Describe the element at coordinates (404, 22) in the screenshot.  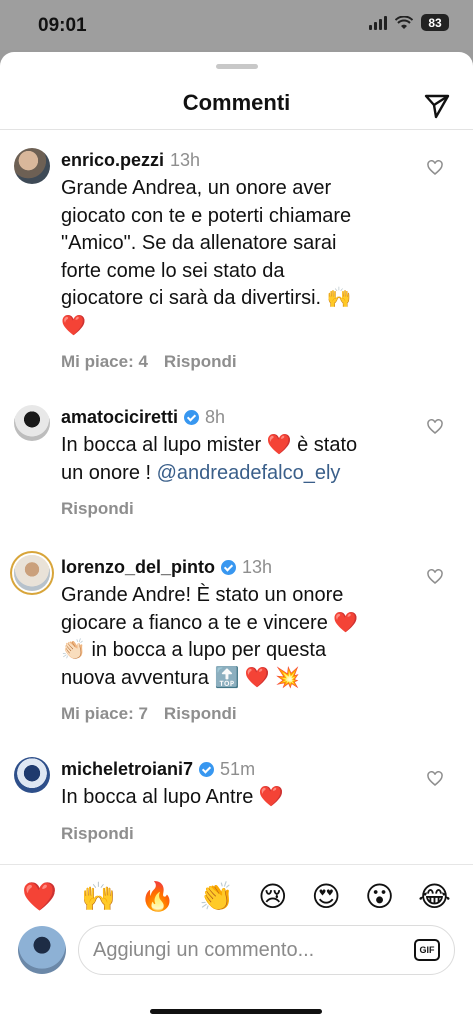
I see `wifi-icon` at that location.